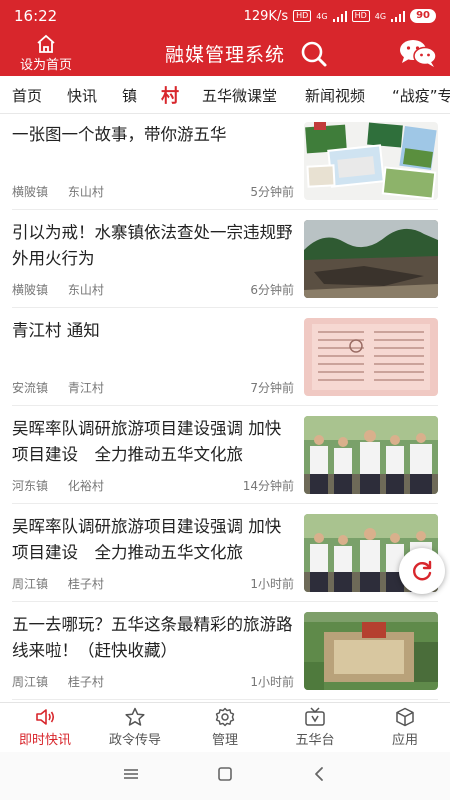 The image size is (450, 800). Describe the element at coordinates (30, 388) in the screenshot. I see `news-town: 安流镇` at that location.